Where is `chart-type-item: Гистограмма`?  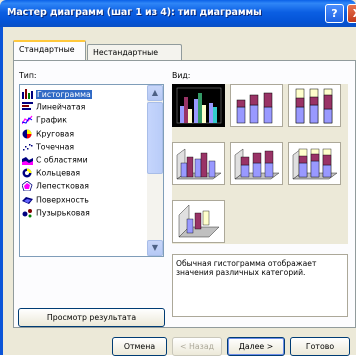 chart-type-item: Гистограмма is located at coordinates (85, 93).